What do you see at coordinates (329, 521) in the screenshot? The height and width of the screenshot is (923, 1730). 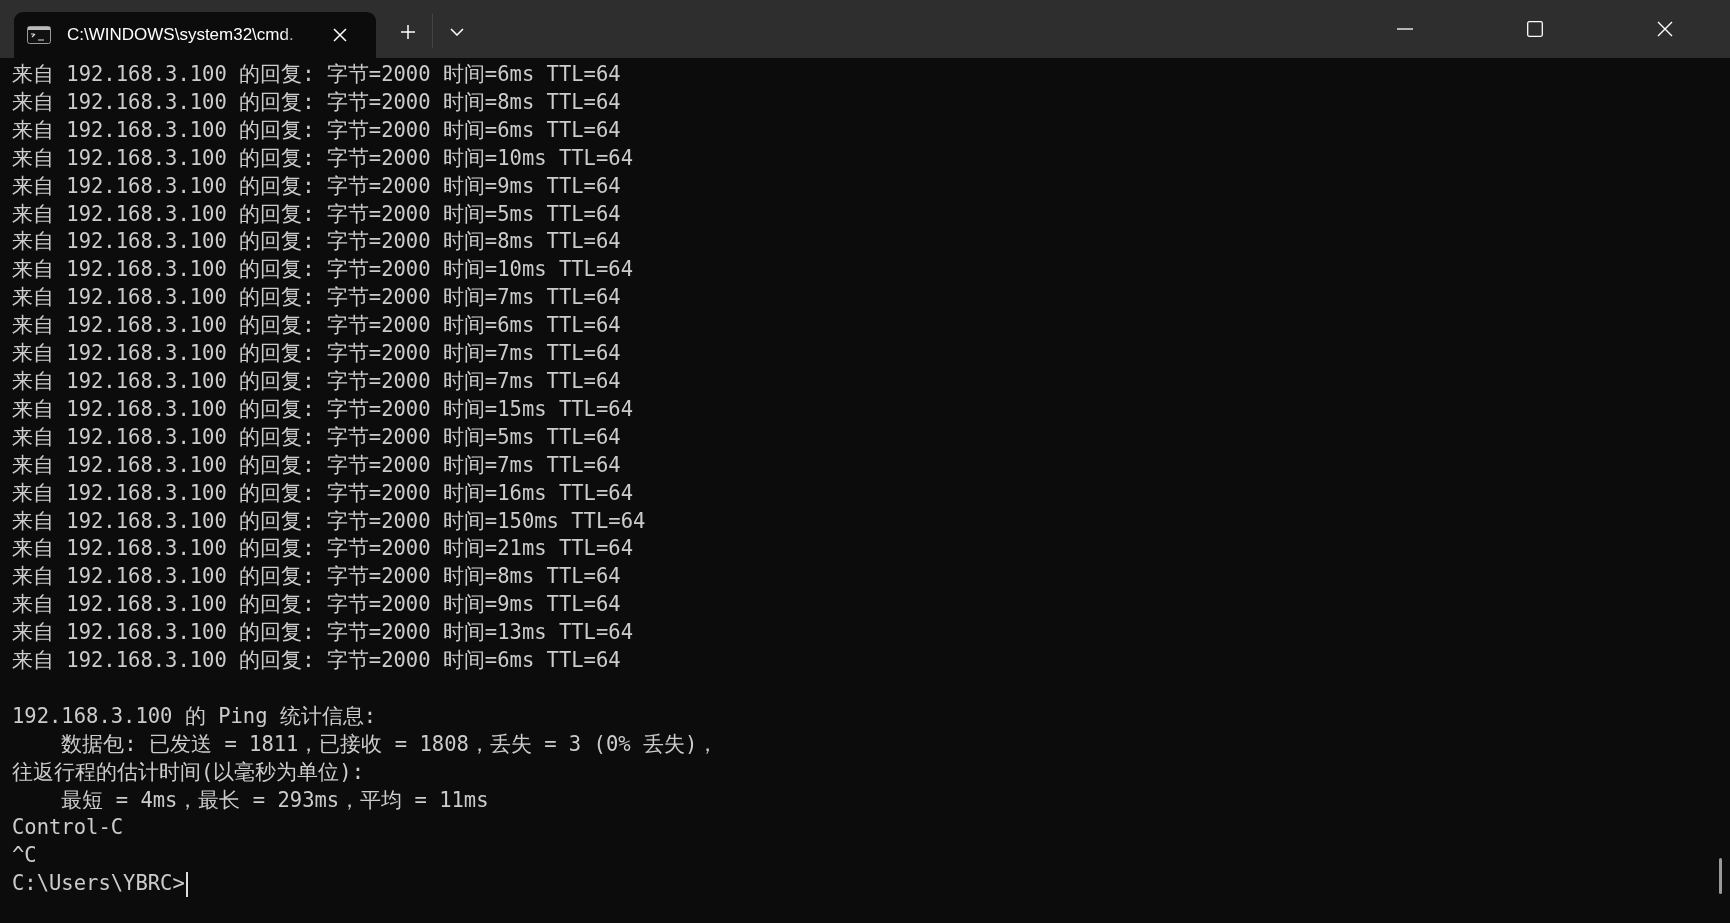 I see `output-line: 来自 192.168.3.100 的回复: 字节=2000 时间=150ms TTL=64` at bounding box center [329, 521].